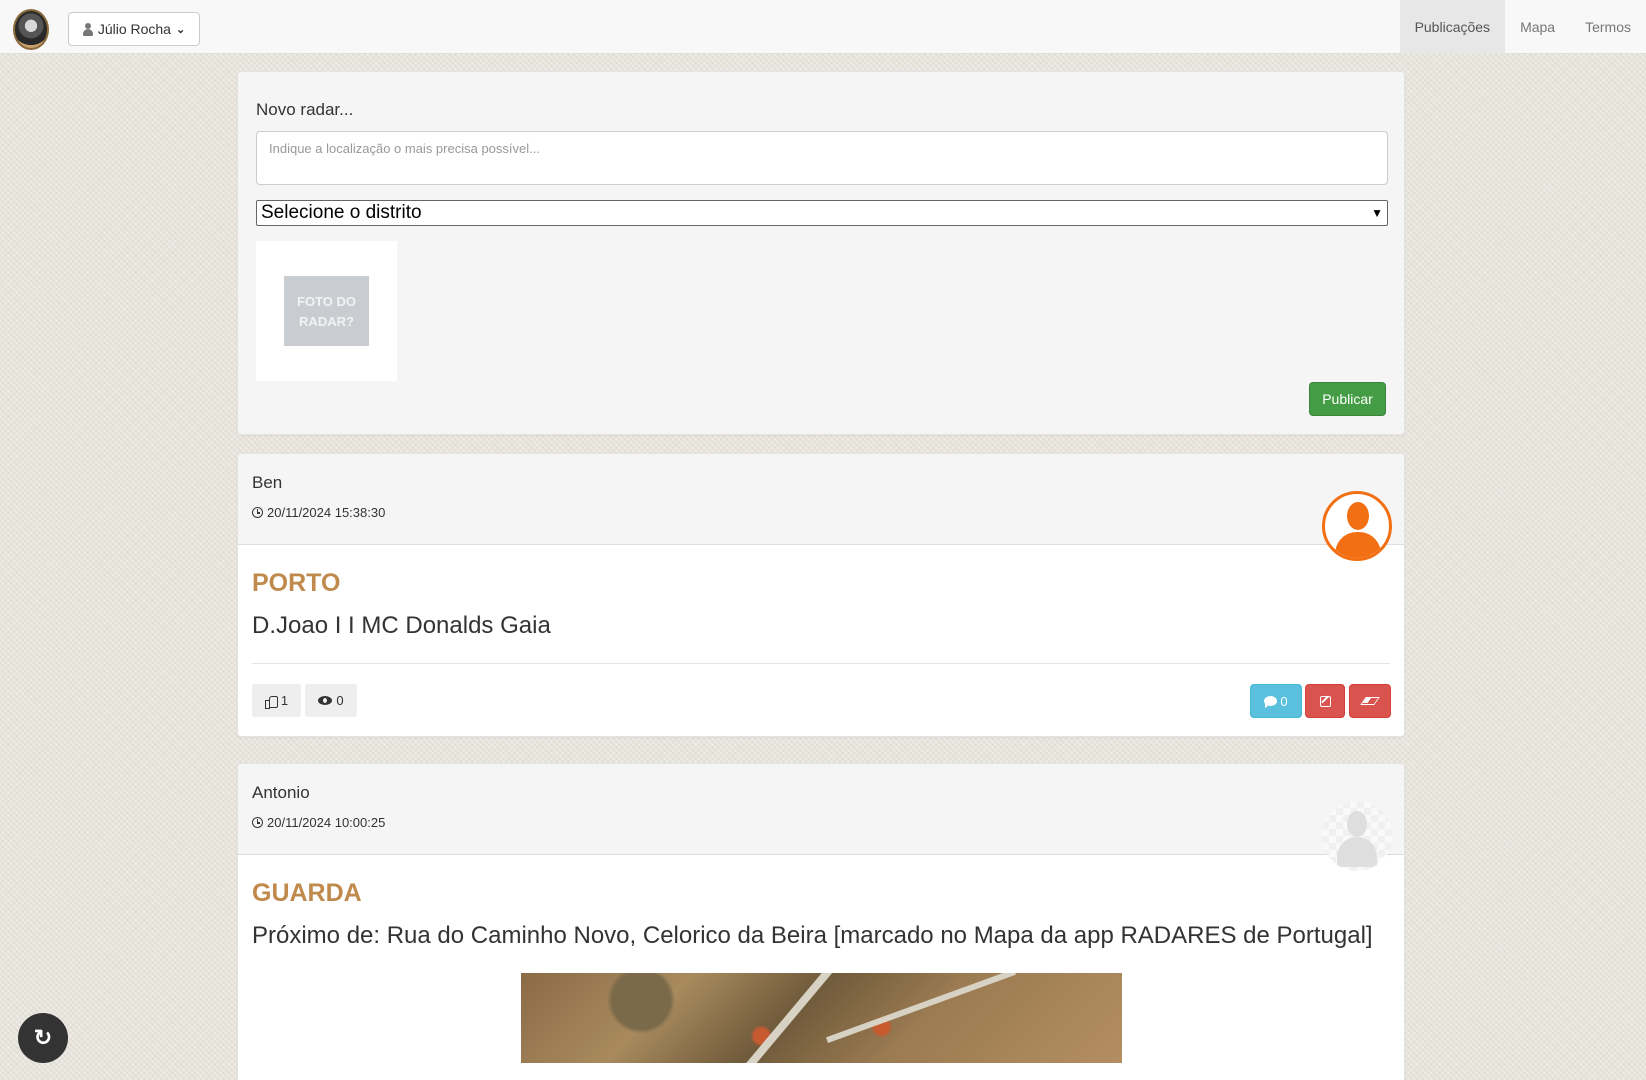 The image size is (1646, 1080). I want to click on post-actions: 1 0 0, so click(821, 704).